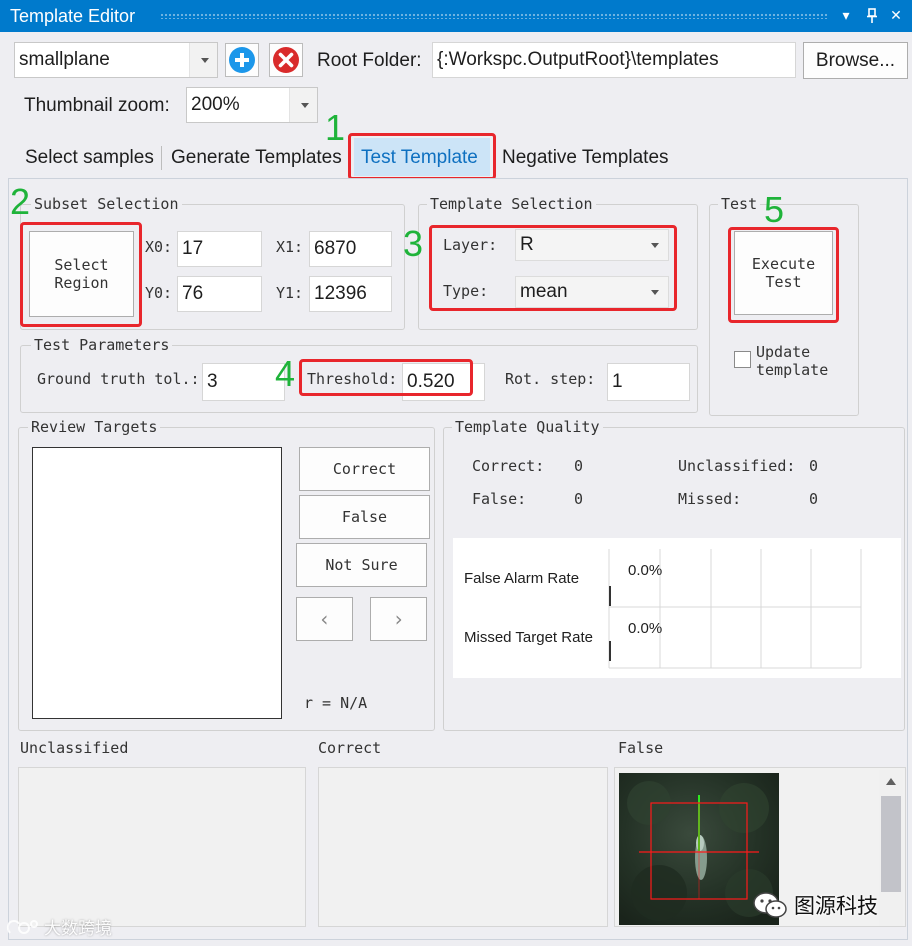 This screenshot has height=946, width=912. What do you see at coordinates (742, 359) in the screenshot?
I see `update-template-checkbox` at bounding box center [742, 359].